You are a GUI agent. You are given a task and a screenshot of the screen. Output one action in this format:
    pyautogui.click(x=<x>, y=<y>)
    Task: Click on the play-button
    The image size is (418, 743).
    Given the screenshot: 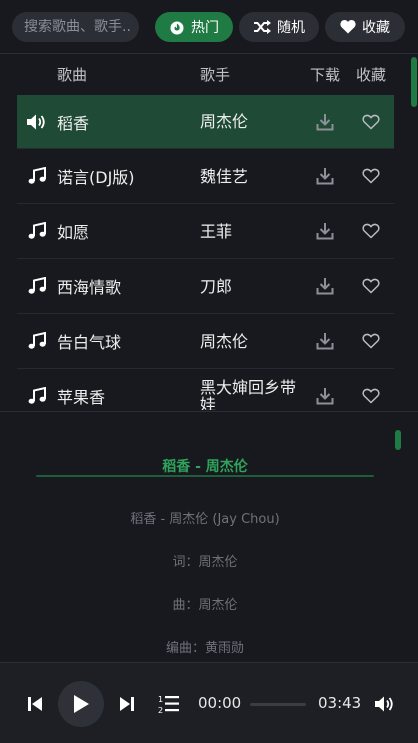 What is the action you would take?
    pyautogui.click(x=81, y=704)
    